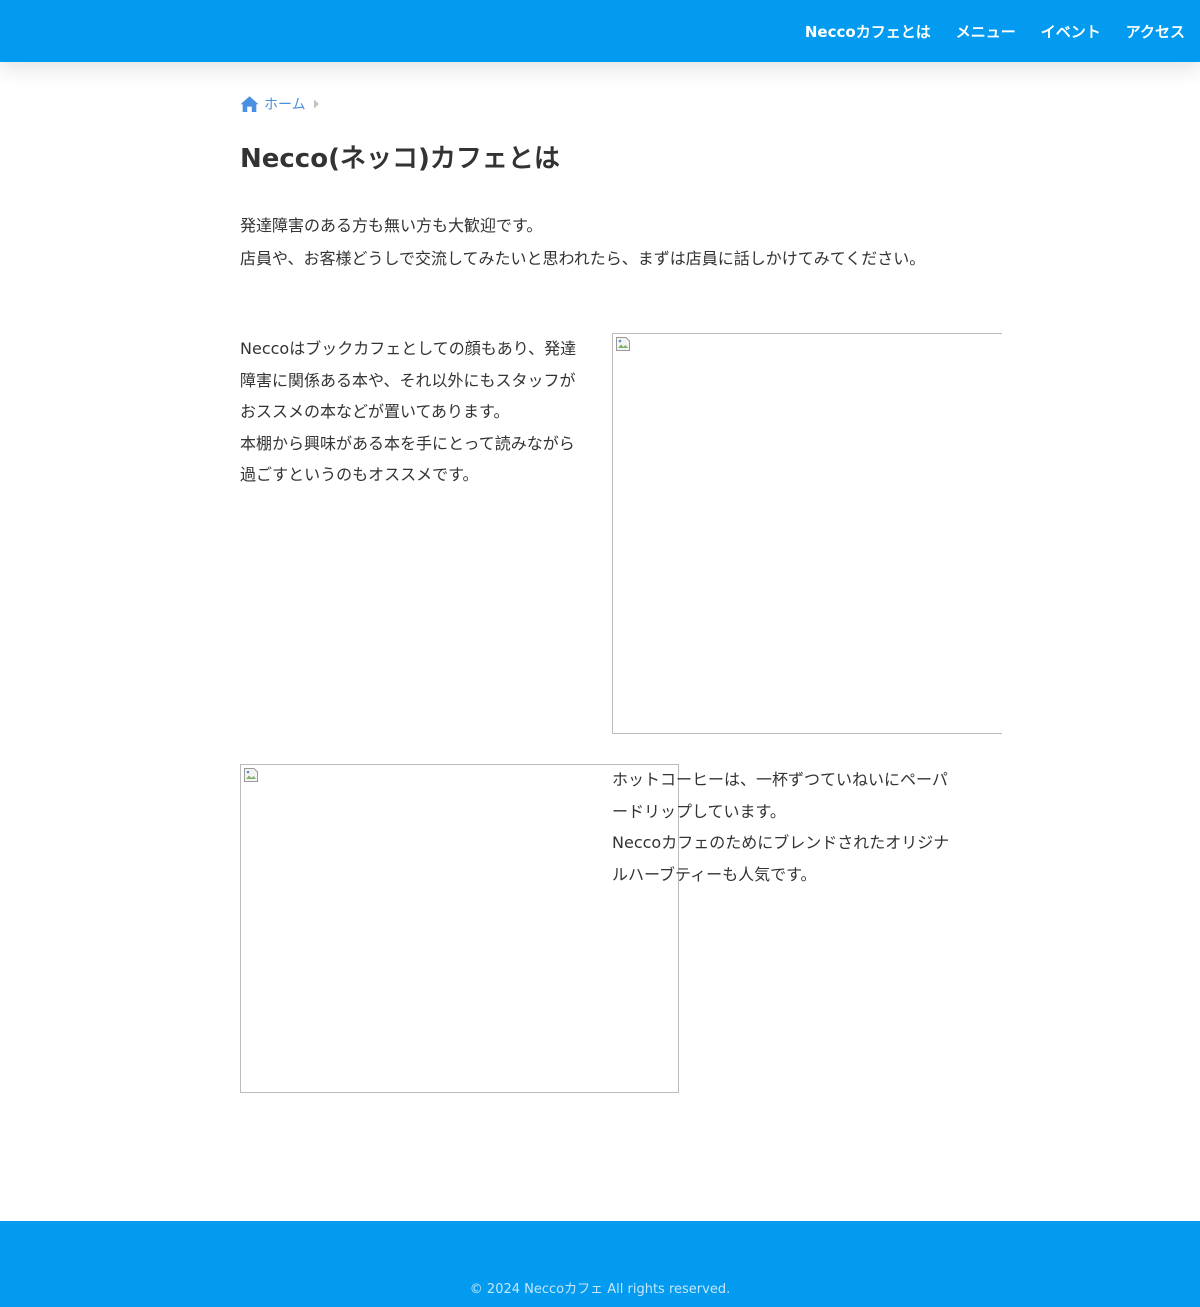 The height and width of the screenshot is (1307, 1200). Describe the element at coordinates (600, 31) in the screenshot. I see `site-header: Neccoカフェとは メニュー イベント アクセス` at that location.